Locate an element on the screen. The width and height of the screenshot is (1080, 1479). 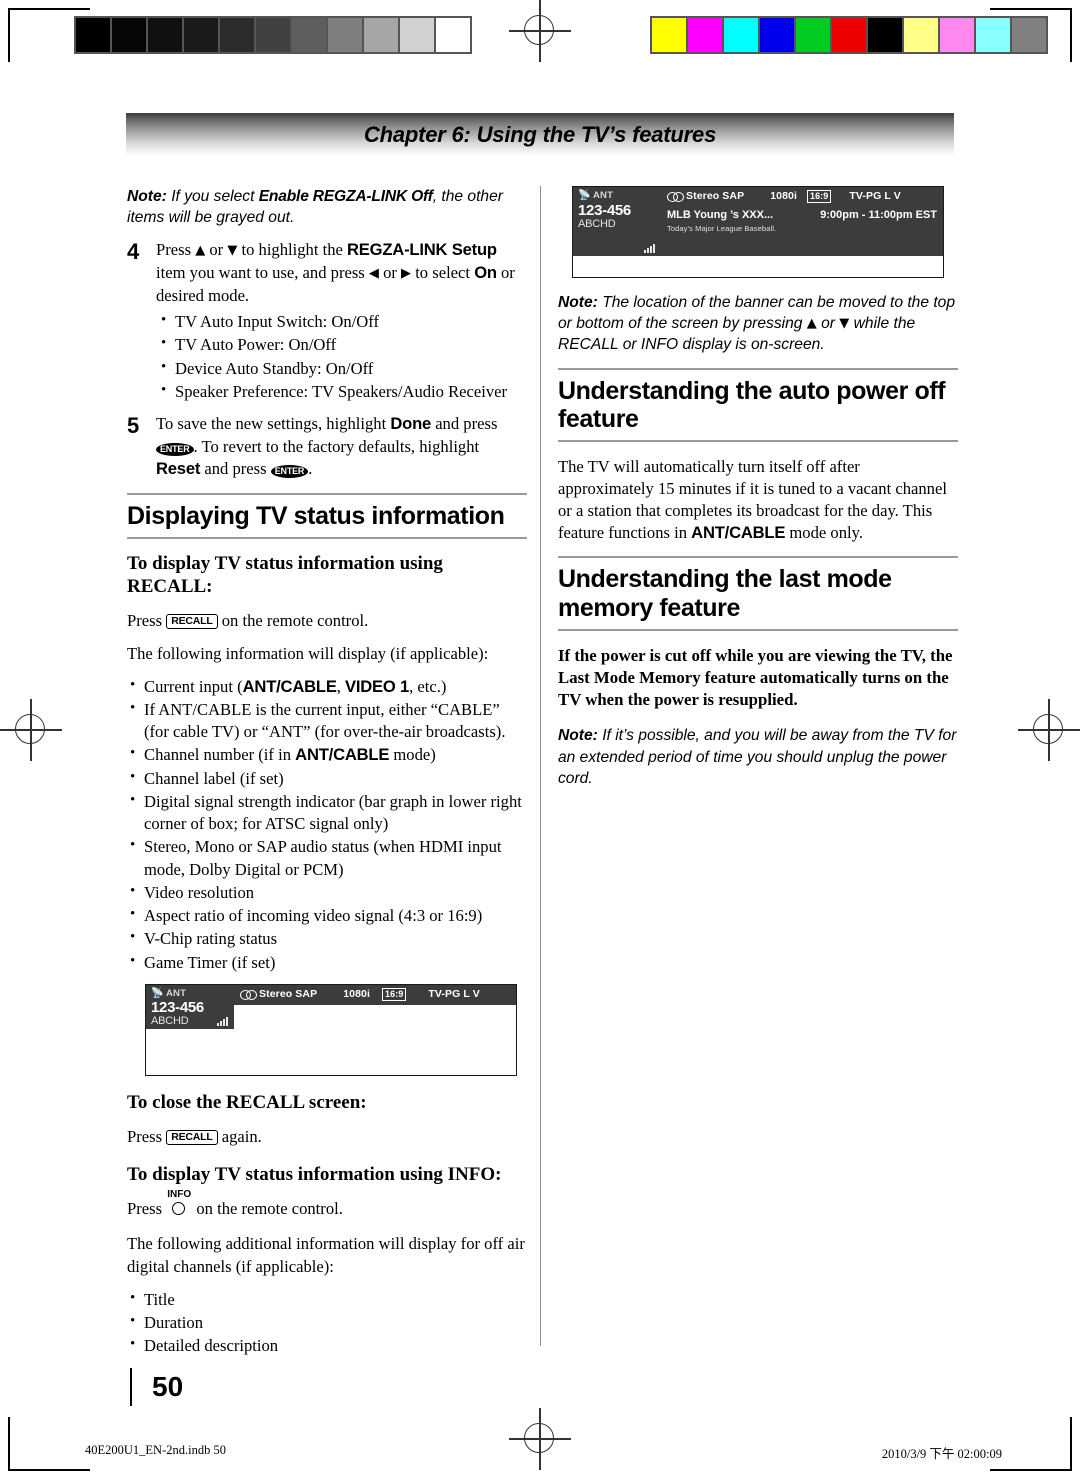
press-again-pre: Press is located at coordinates (147, 1136).